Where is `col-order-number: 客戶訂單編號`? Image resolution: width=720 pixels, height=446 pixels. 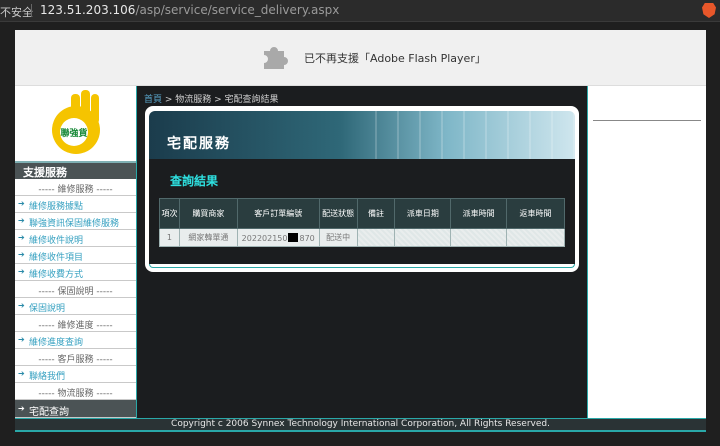
col-order-number: 客戶訂單編號 is located at coordinates (278, 213).